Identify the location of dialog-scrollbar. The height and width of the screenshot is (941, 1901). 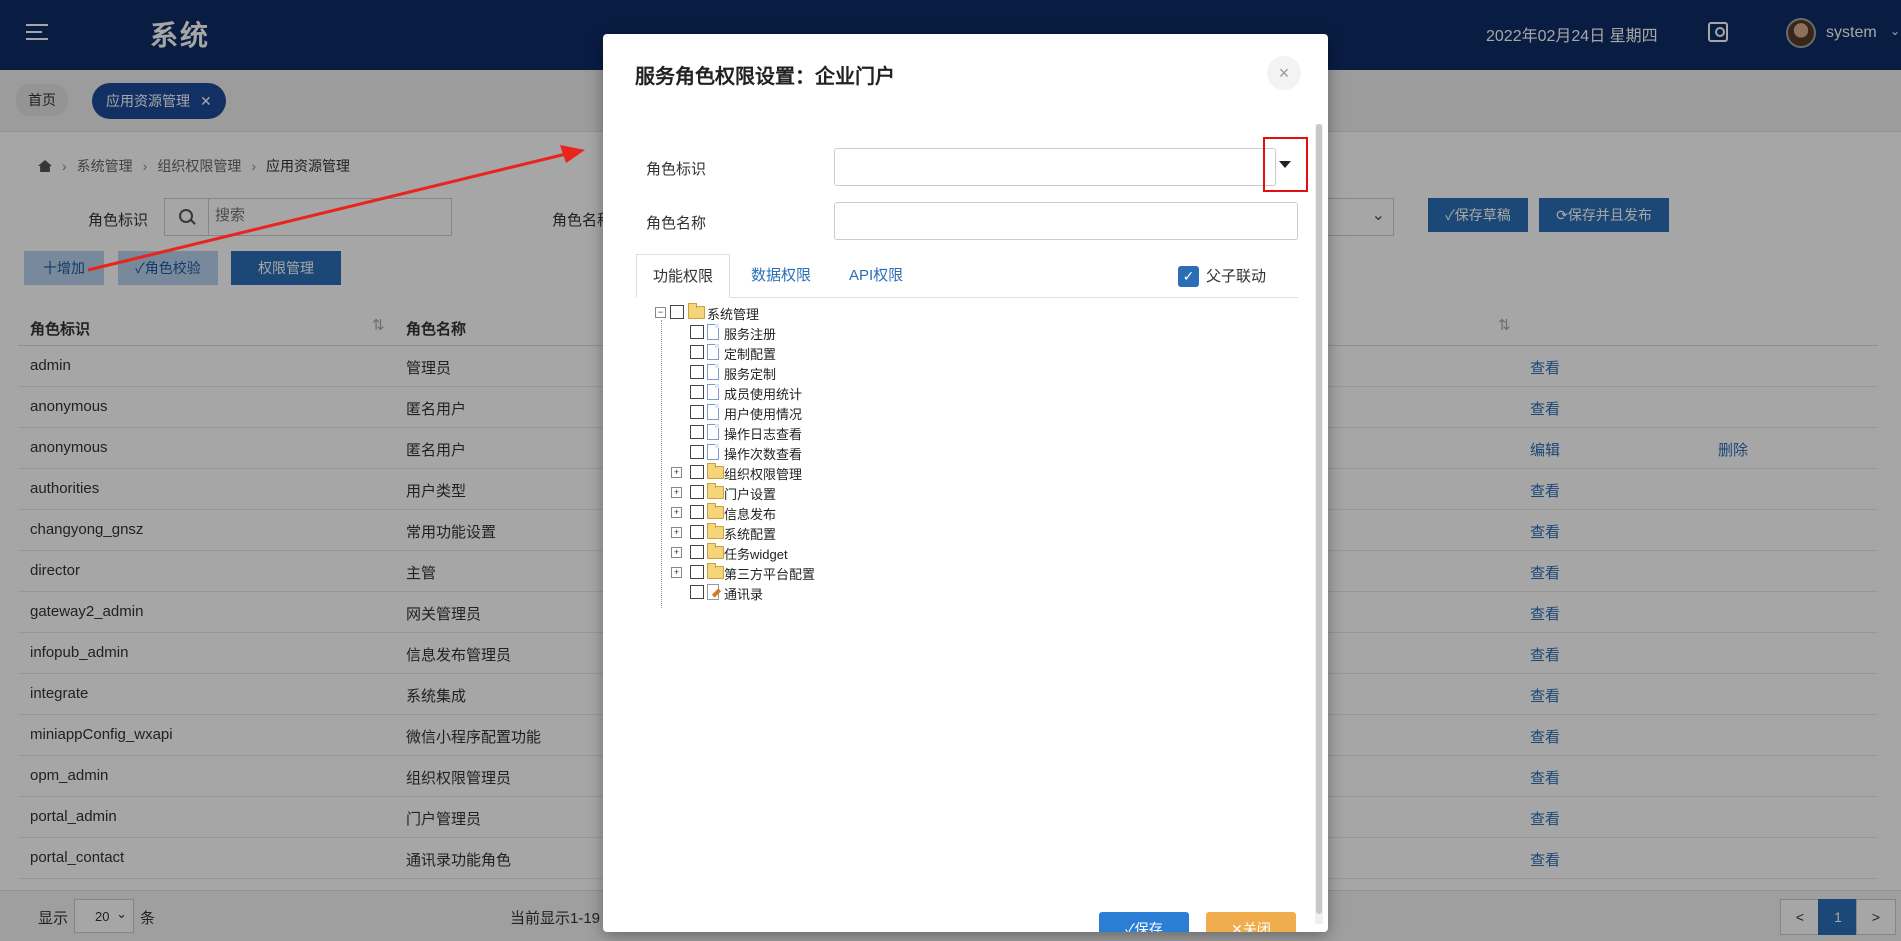
(1319, 524).